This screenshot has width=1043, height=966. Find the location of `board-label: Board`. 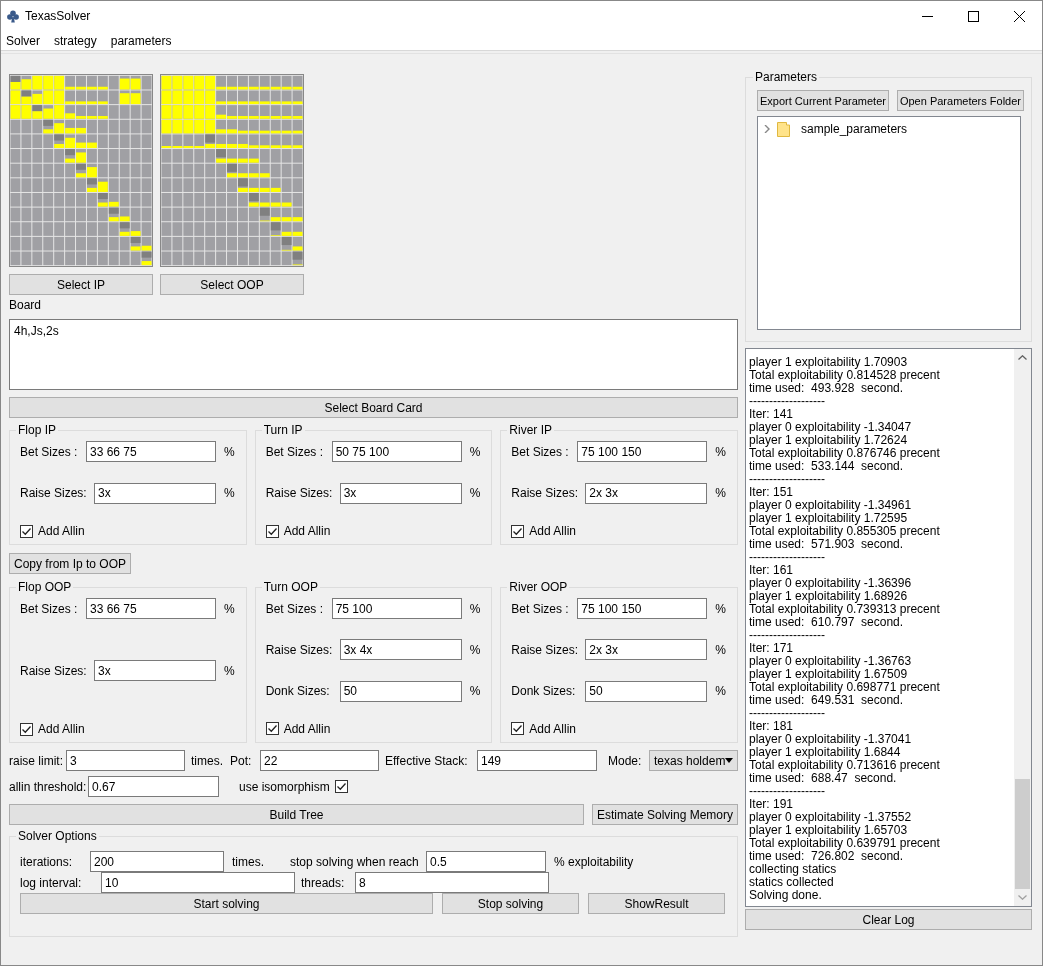

board-label: Board is located at coordinates (26, 305).